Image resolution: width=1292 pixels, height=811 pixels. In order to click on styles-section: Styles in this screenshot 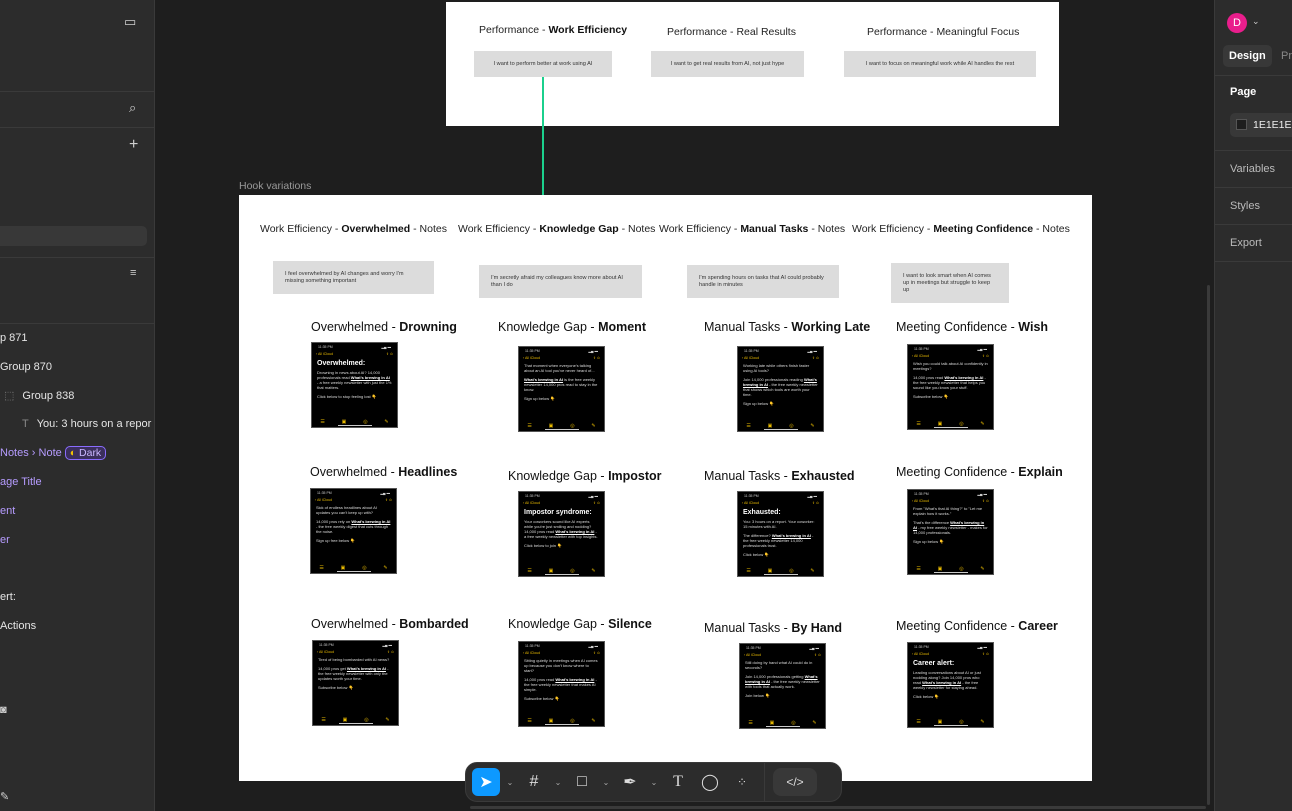, I will do `click(1245, 206)`.